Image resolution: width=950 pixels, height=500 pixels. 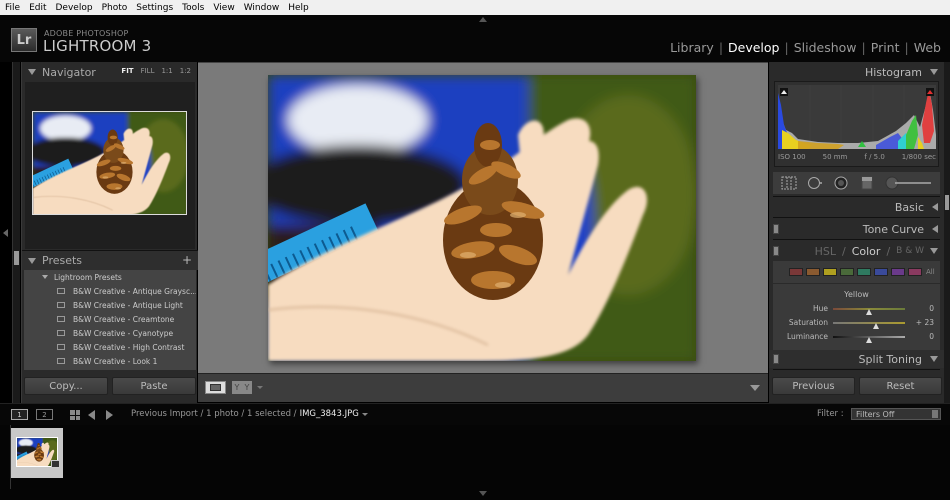 What do you see at coordinates (934, 251) in the screenshot?
I see `collapse-triangle-icon` at bounding box center [934, 251].